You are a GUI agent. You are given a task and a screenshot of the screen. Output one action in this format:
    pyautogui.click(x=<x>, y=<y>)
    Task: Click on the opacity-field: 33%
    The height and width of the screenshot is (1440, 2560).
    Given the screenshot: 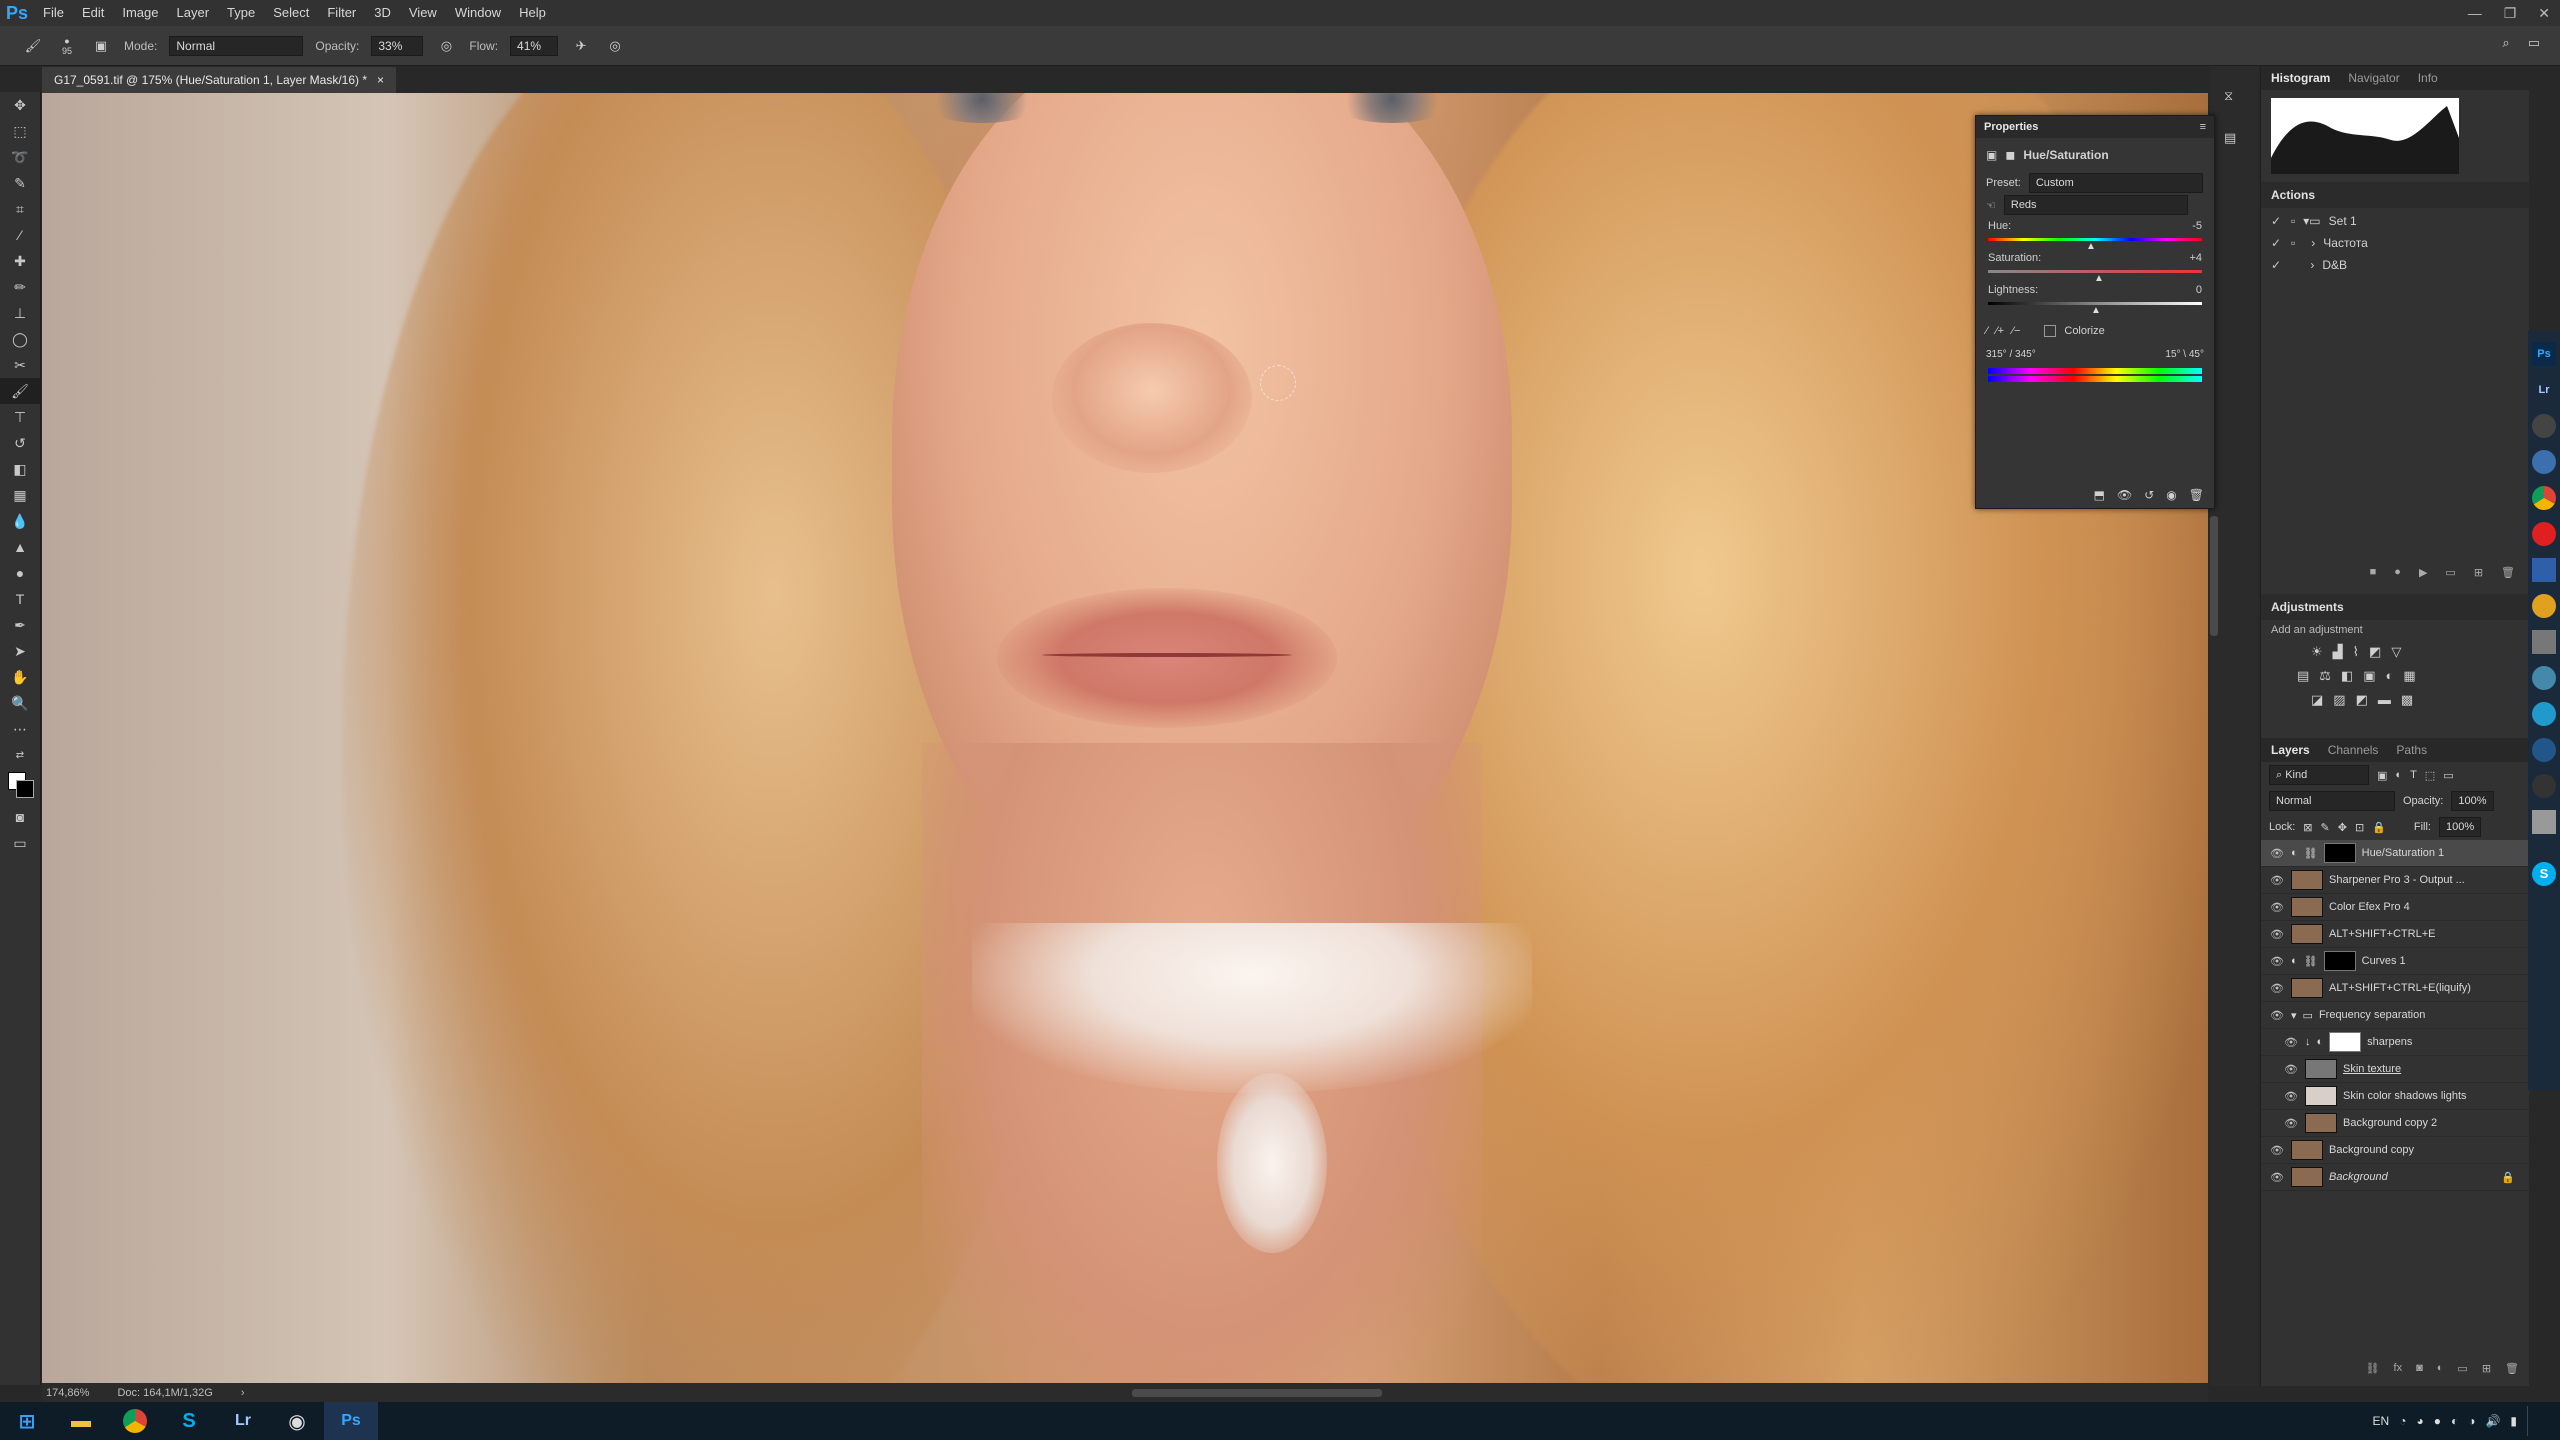 What is the action you would take?
    pyautogui.click(x=397, y=45)
    